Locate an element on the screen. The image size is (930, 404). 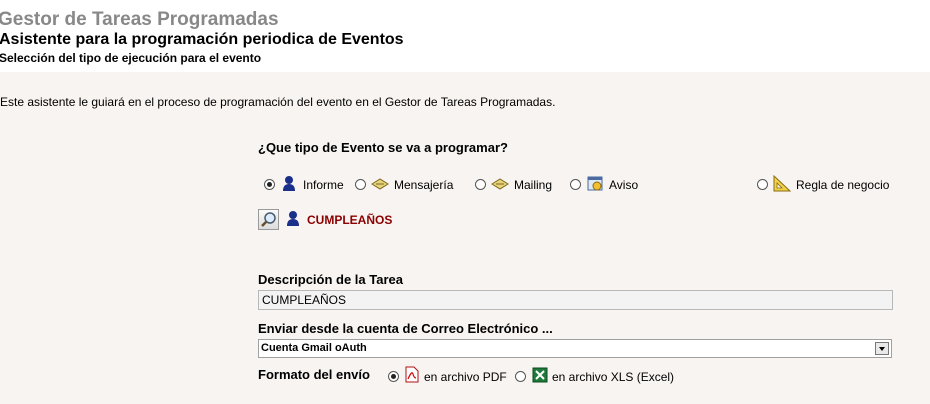
event-type-label-informe: Informe is located at coordinates (323, 185).